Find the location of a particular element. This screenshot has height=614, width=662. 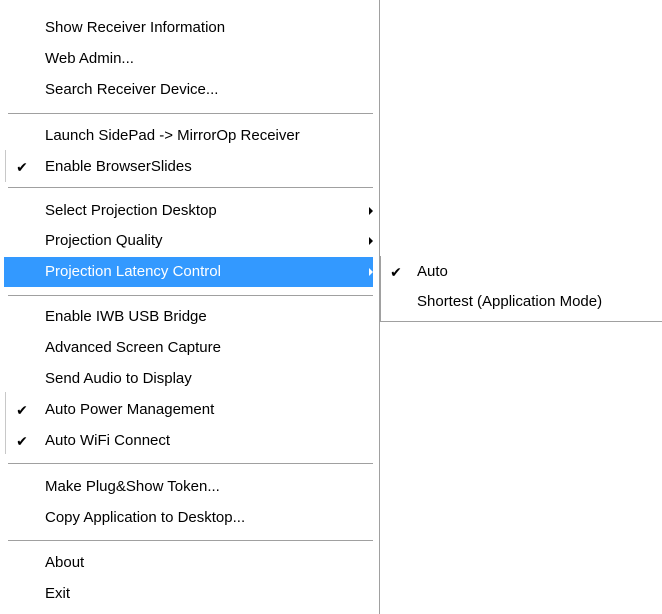

menu-item-enable-iwb-usb-bridge: Enable IWB USB Bridge is located at coordinates (188, 317).